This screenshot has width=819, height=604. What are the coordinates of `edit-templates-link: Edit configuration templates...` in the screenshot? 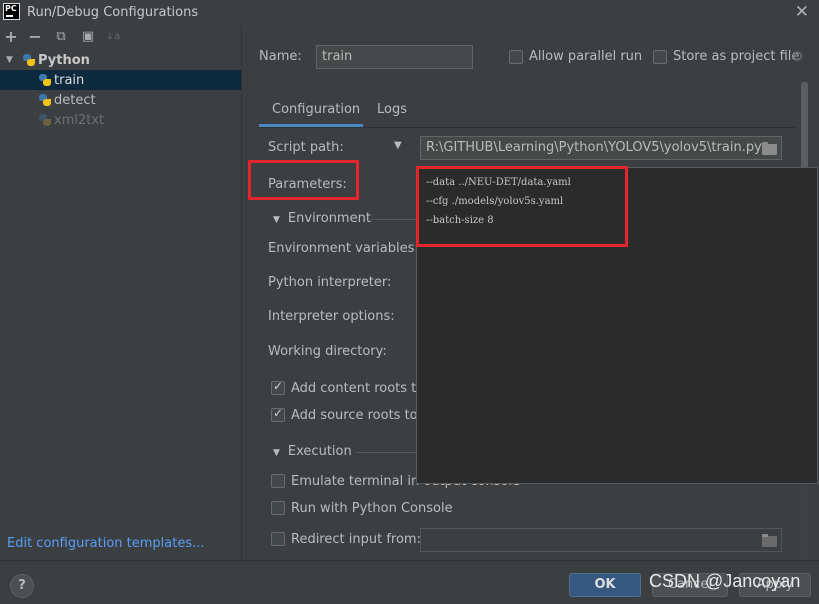 It's located at (106, 543).